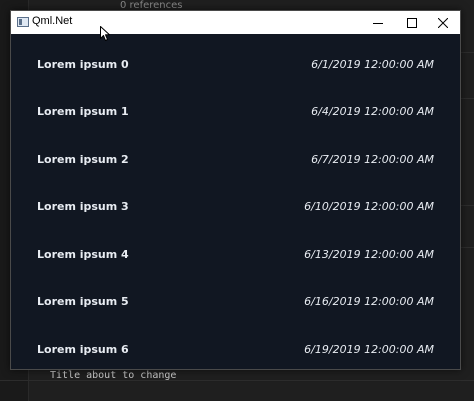 This screenshot has height=401, width=474. What do you see at coordinates (83, 254) in the screenshot?
I see `item-title: Lorem ipsum 4` at bounding box center [83, 254].